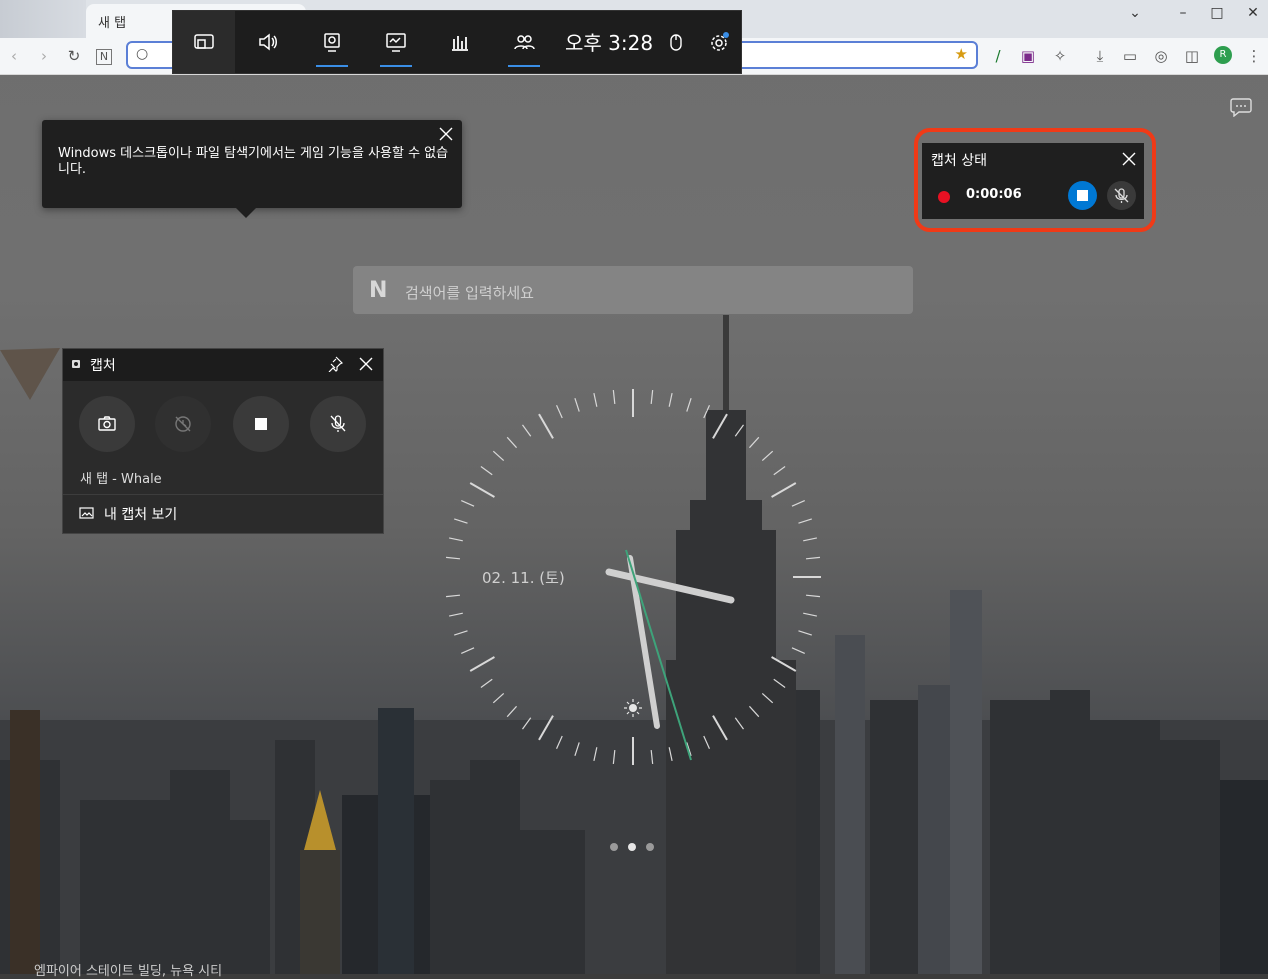  I want to click on capture-widget: 캡처 새 탭 - Whale 내 캡처 보기, so click(223, 441).